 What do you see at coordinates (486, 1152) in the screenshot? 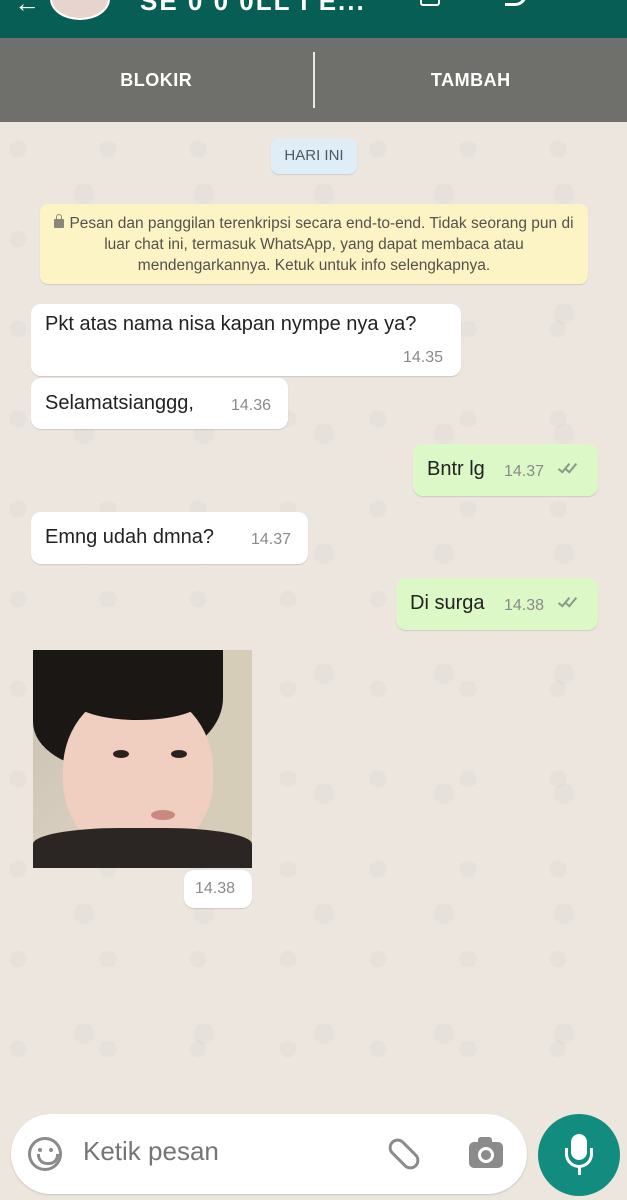
I see `camera-icon` at bounding box center [486, 1152].